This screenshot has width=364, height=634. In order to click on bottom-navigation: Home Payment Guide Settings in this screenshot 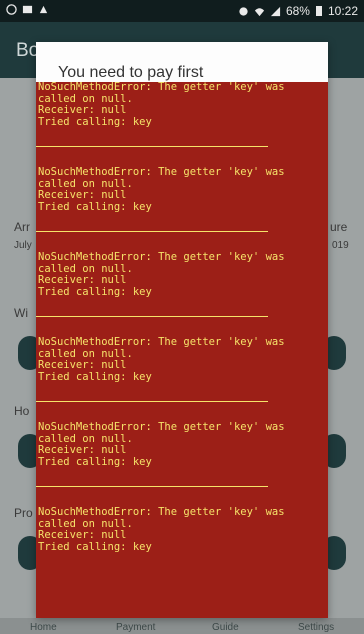, I will do `click(182, 626)`.